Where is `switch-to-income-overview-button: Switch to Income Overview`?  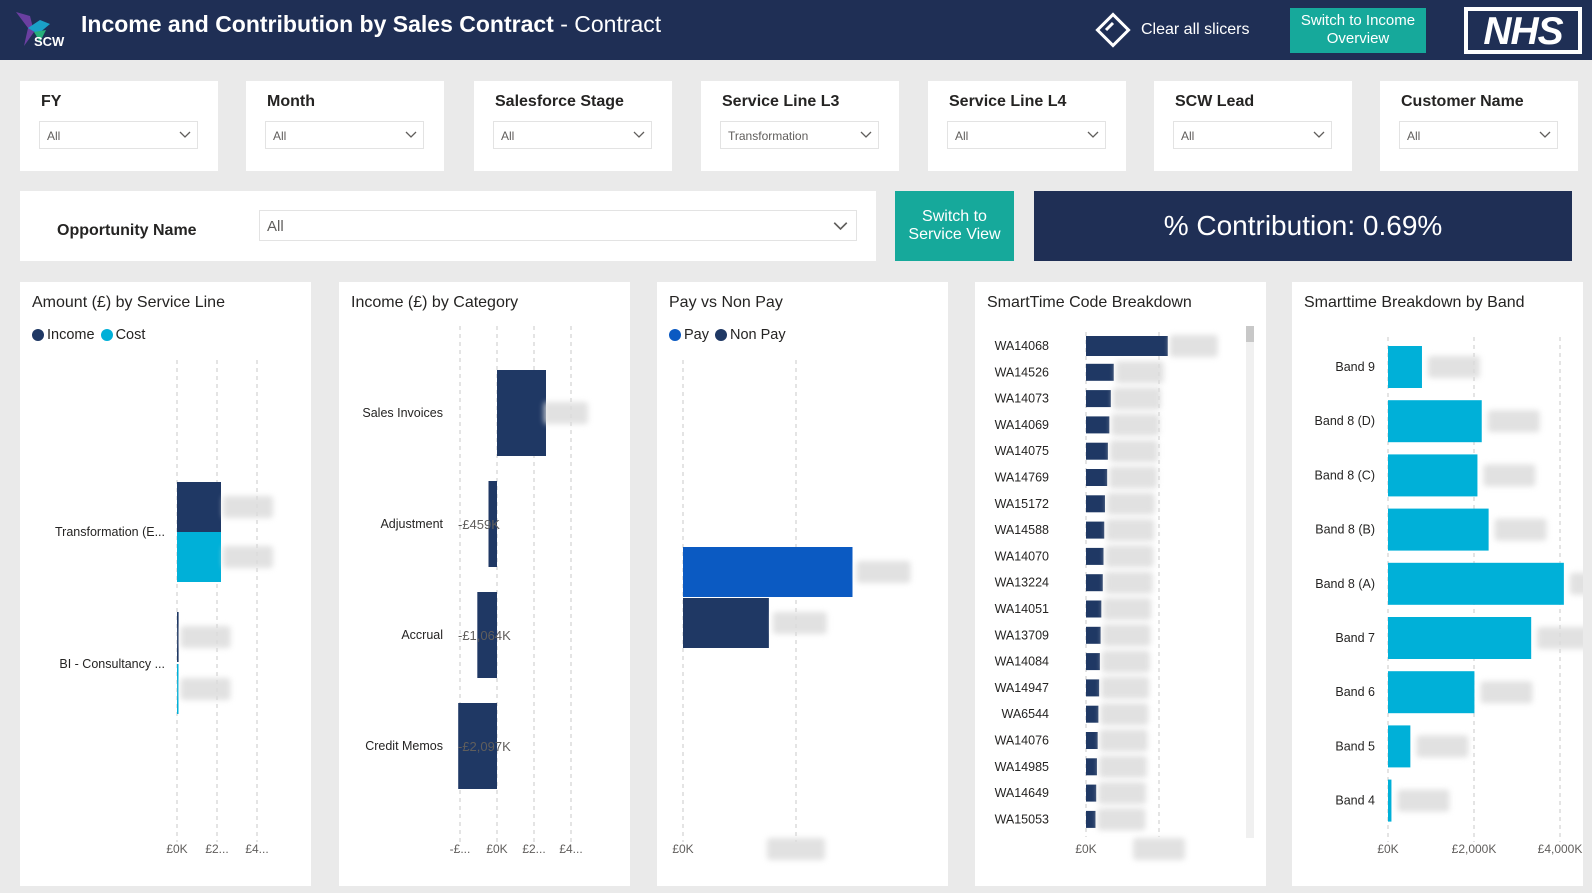
switch-to-income-overview-button: Switch to Income Overview is located at coordinates (1358, 30).